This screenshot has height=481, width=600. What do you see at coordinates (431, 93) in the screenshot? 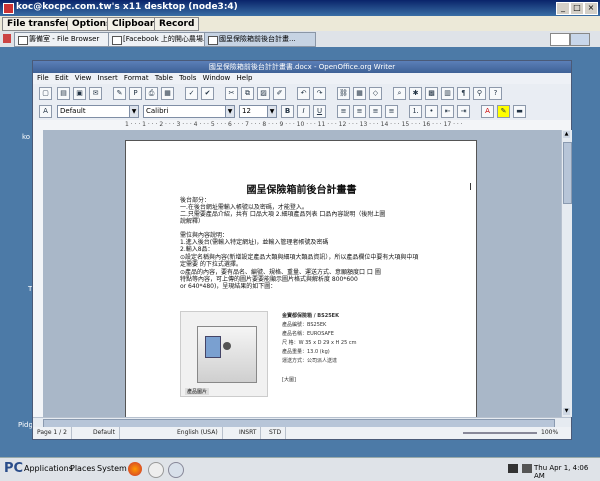
I see `gallery-icon: ▩` at bounding box center [431, 93].